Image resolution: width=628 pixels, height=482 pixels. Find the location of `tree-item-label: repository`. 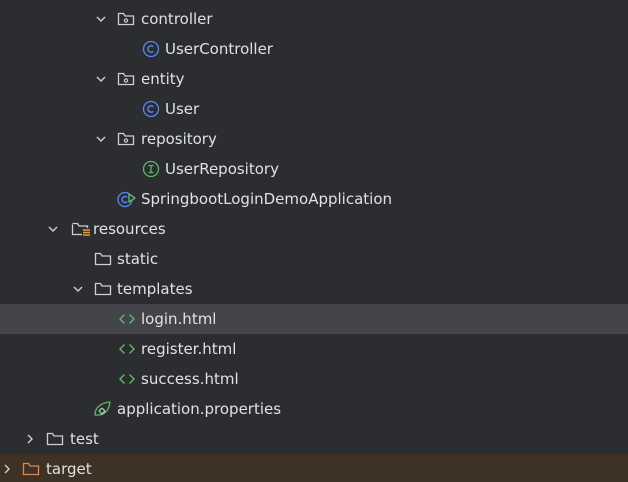

tree-item-label: repository is located at coordinates (179, 139).